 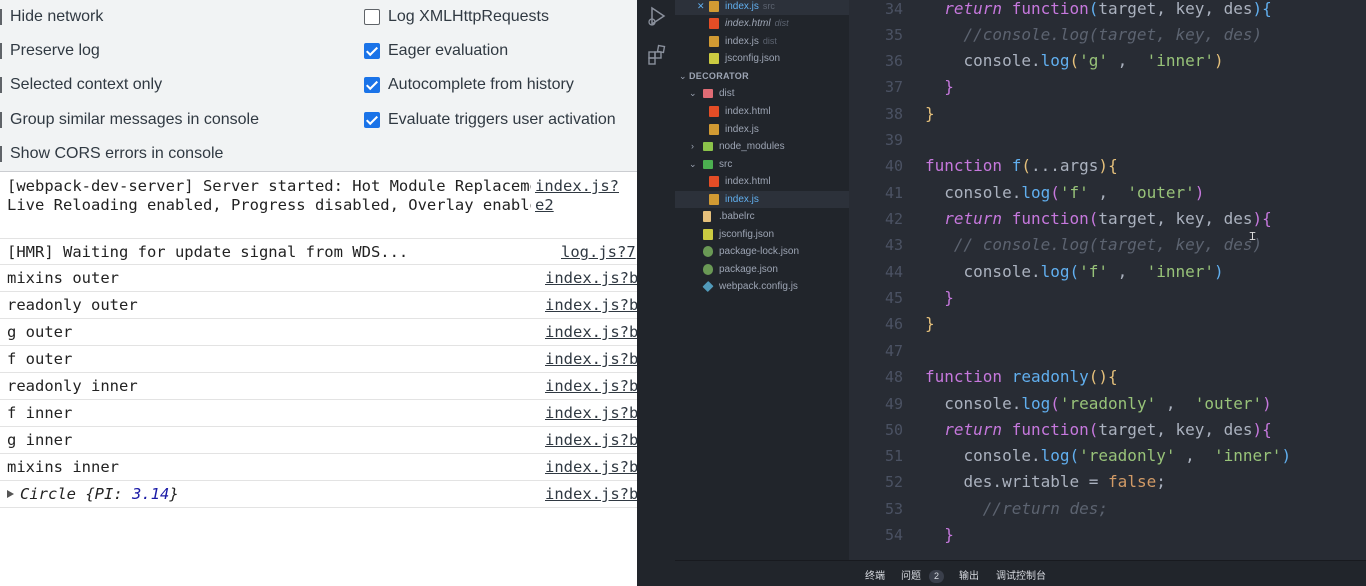 I want to click on setting-label: Evaluate triggers user activation, so click(x=502, y=119).